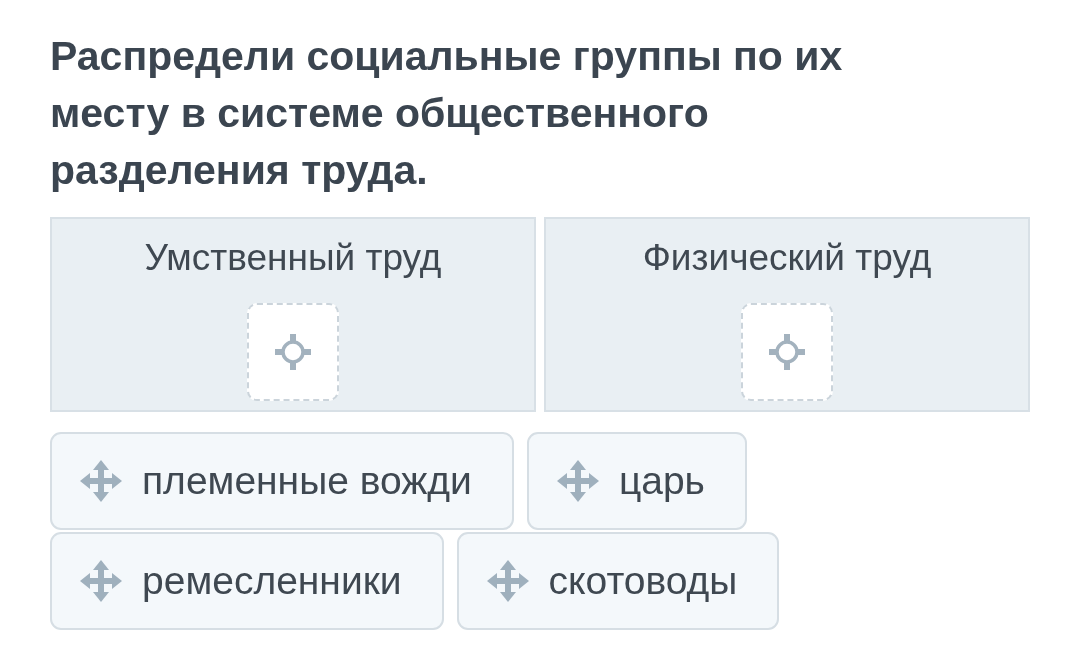 Image resolution: width=1080 pixels, height=671 pixels. Describe the element at coordinates (282, 481) in the screenshot. I see `draggable-option: племенные вожди` at that location.